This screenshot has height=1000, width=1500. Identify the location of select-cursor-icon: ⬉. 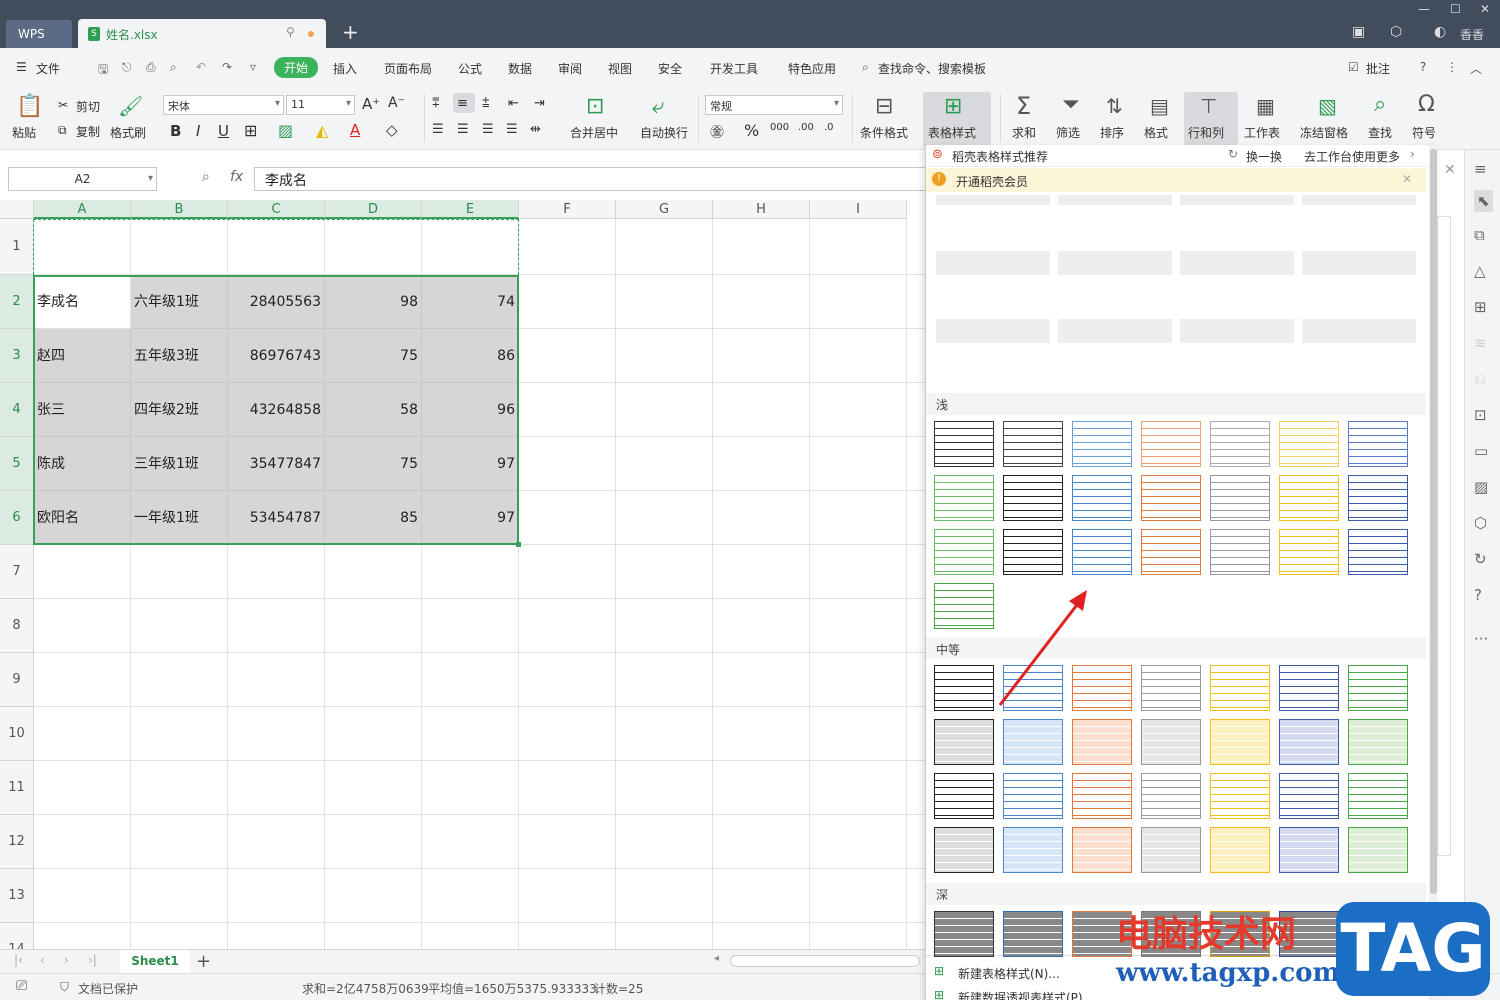
(1483, 201).